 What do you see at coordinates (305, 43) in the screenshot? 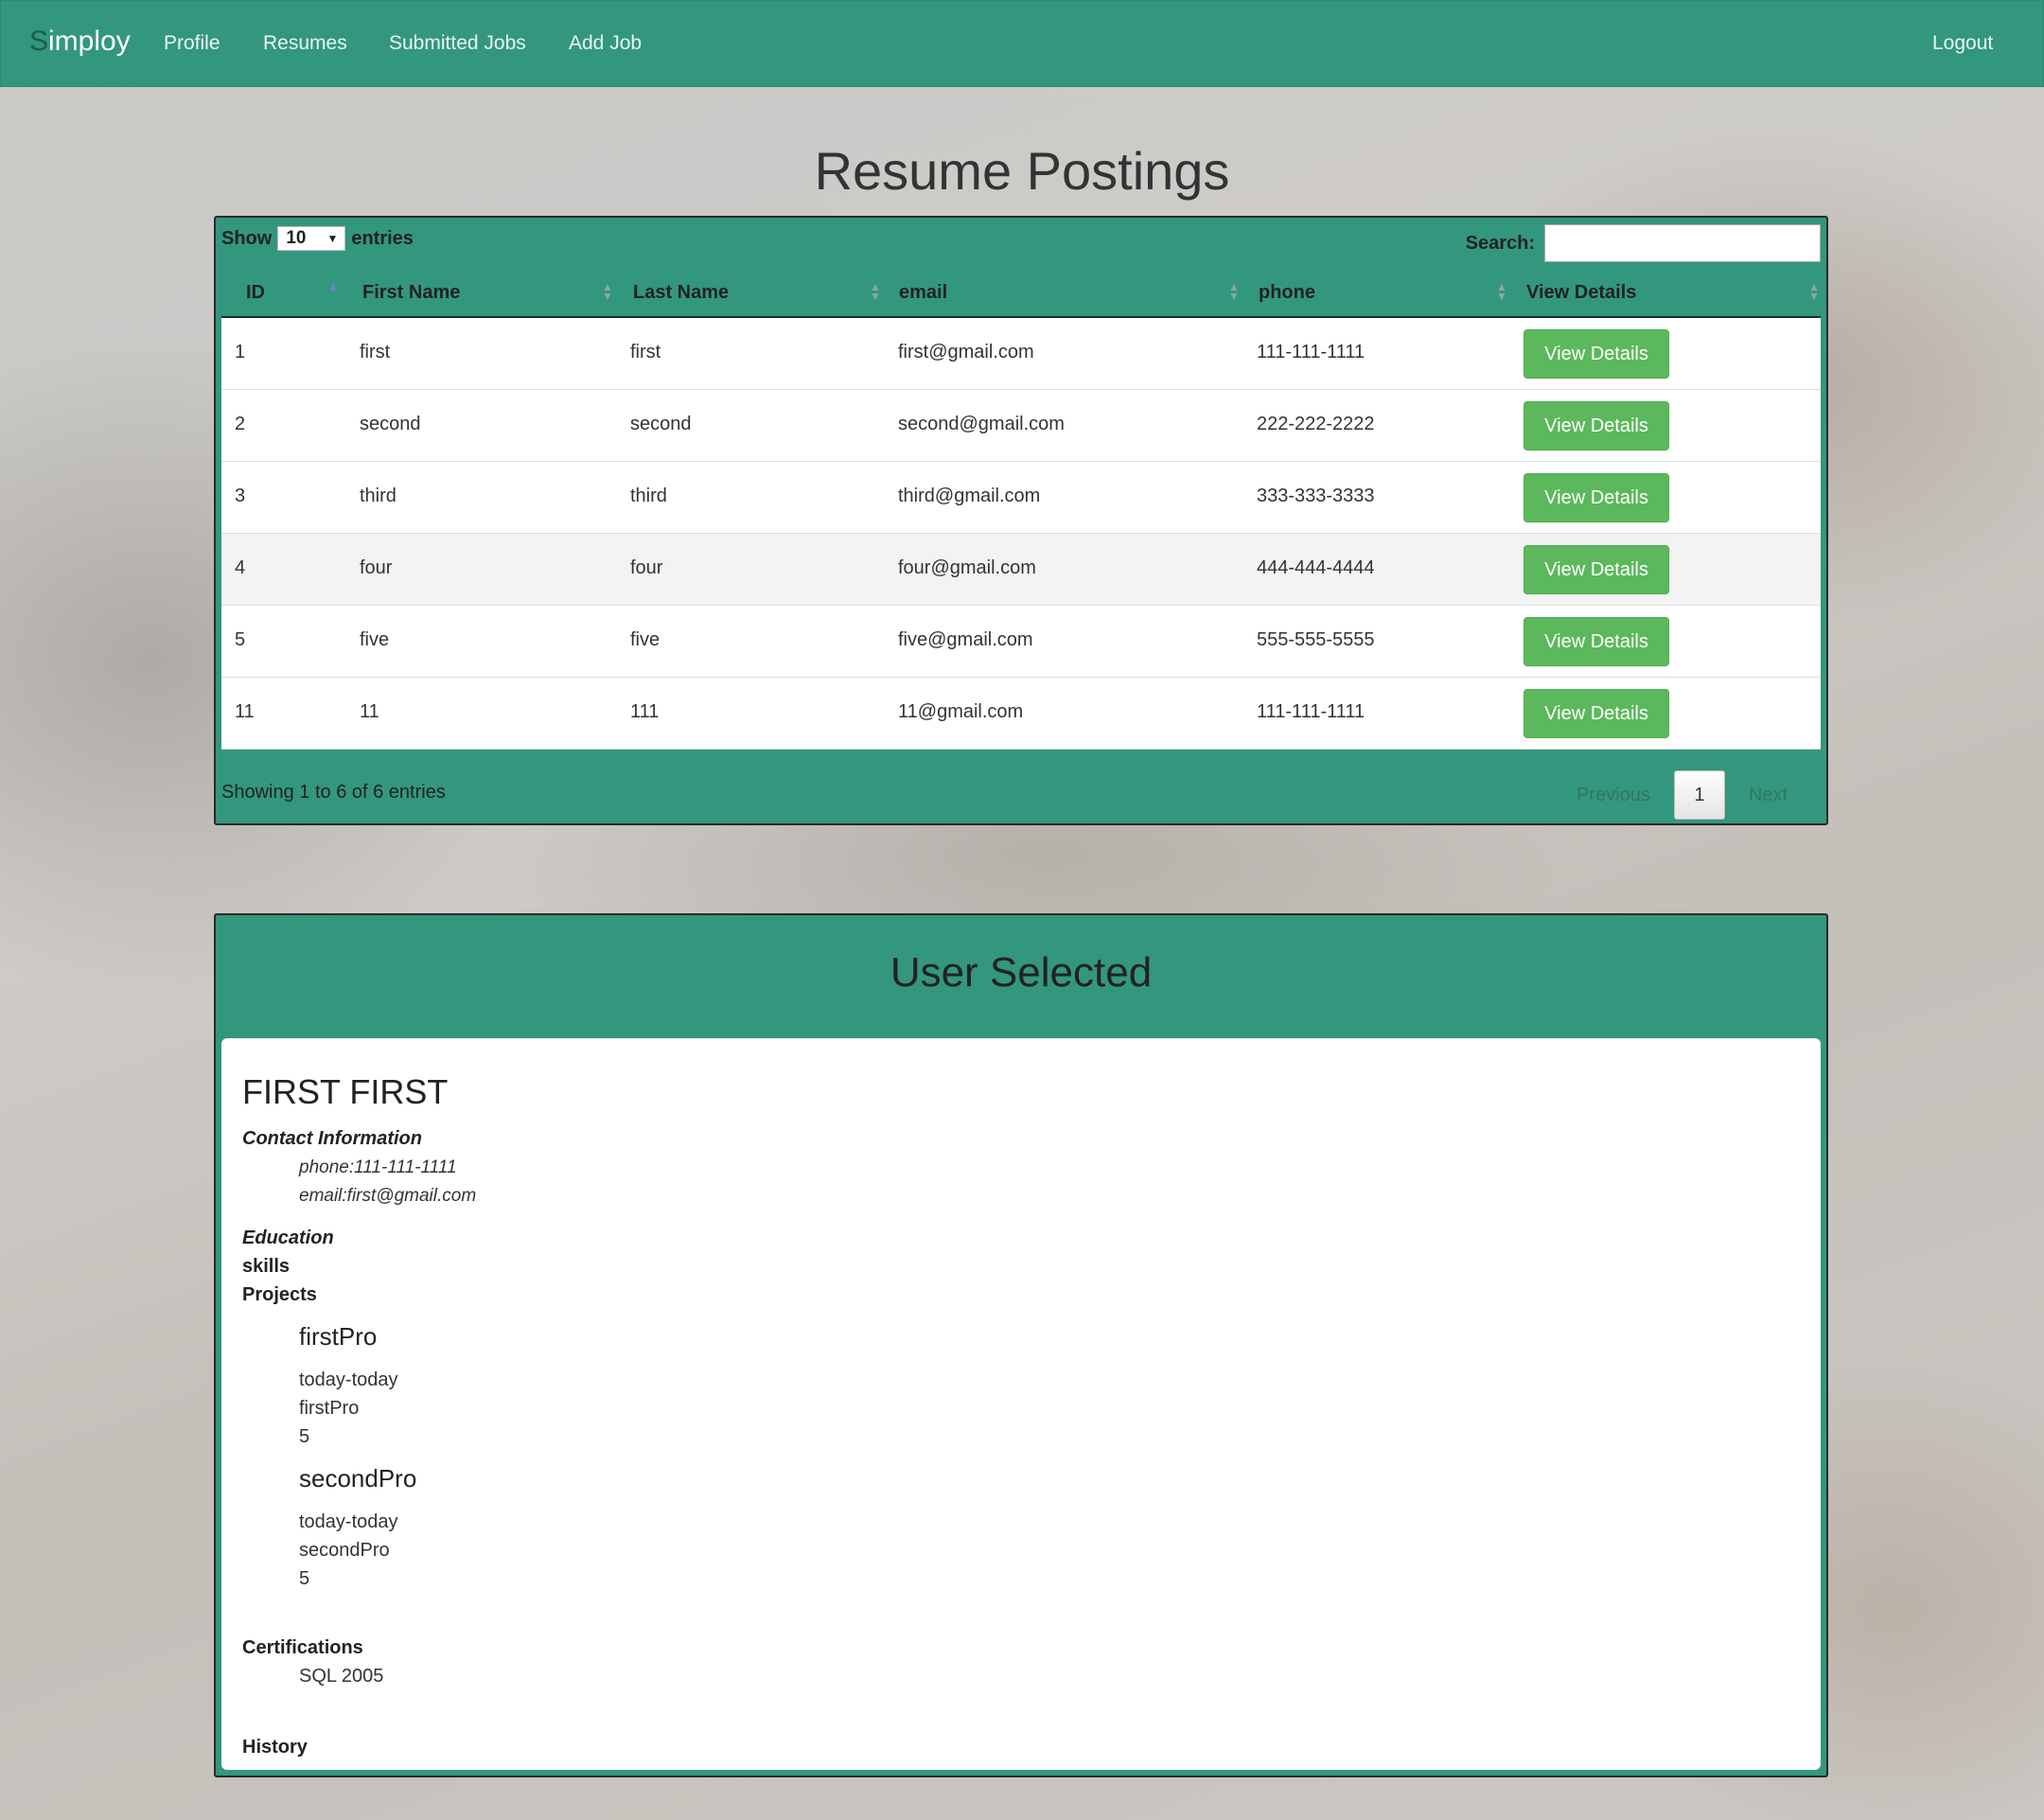
I see `nav-link-resumes: Resumes` at bounding box center [305, 43].